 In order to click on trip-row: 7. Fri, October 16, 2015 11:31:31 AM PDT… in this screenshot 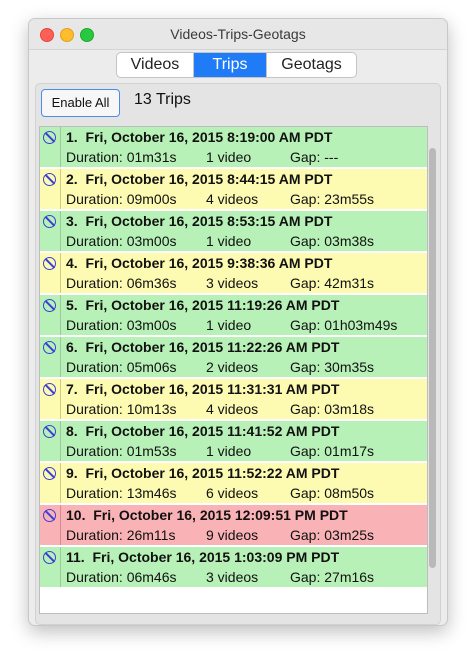, I will do `click(233, 400)`.